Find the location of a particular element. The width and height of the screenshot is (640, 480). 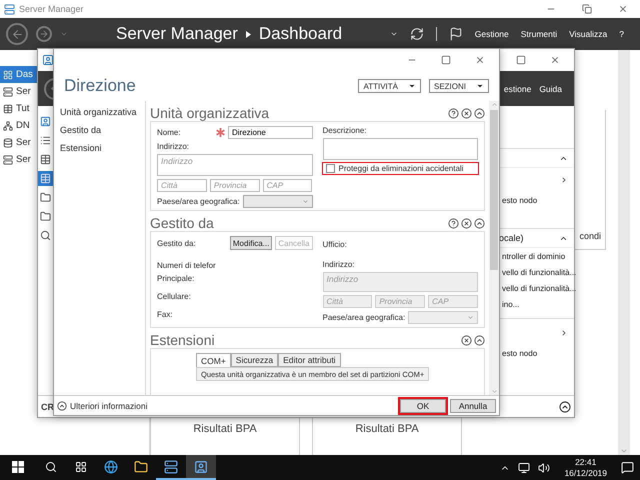

card-text: condi is located at coordinates (590, 236).